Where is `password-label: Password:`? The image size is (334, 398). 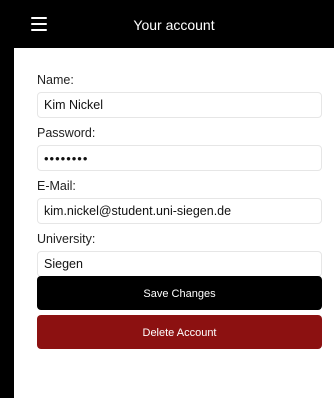
password-label: Password: is located at coordinates (66, 133).